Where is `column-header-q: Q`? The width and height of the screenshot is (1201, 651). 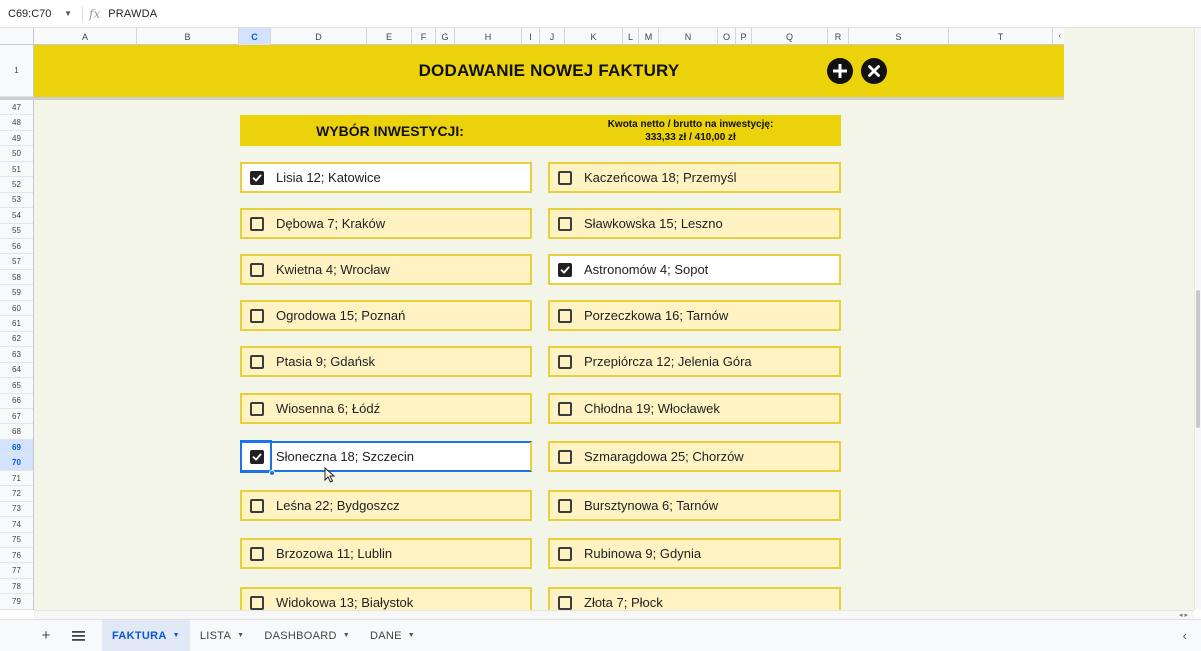
column-header-q: Q is located at coordinates (790, 36).